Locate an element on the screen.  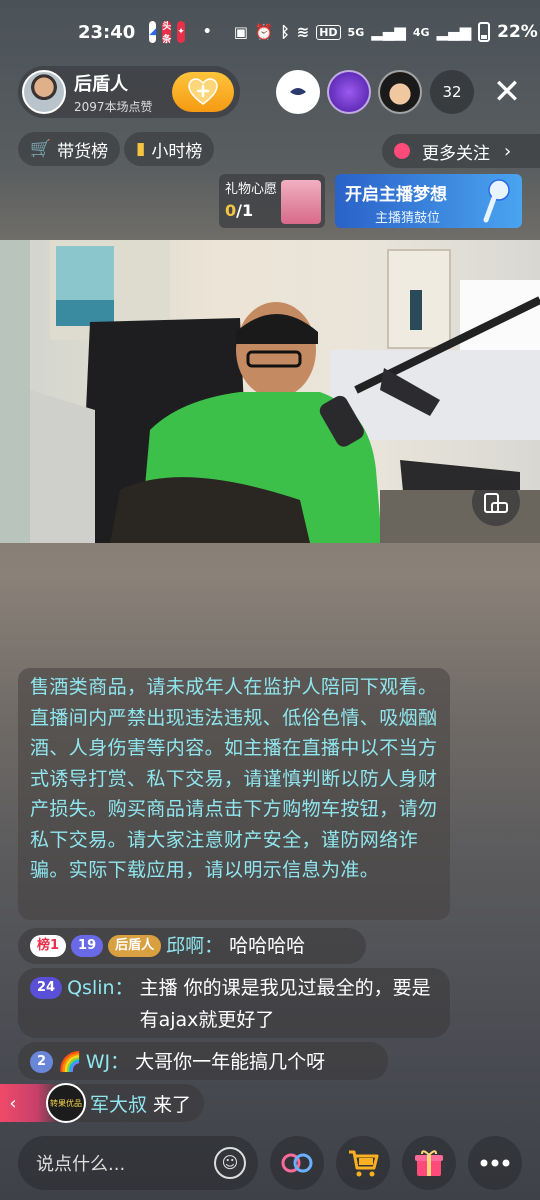
level-badge: 24 is located at coordinates (46, 988).